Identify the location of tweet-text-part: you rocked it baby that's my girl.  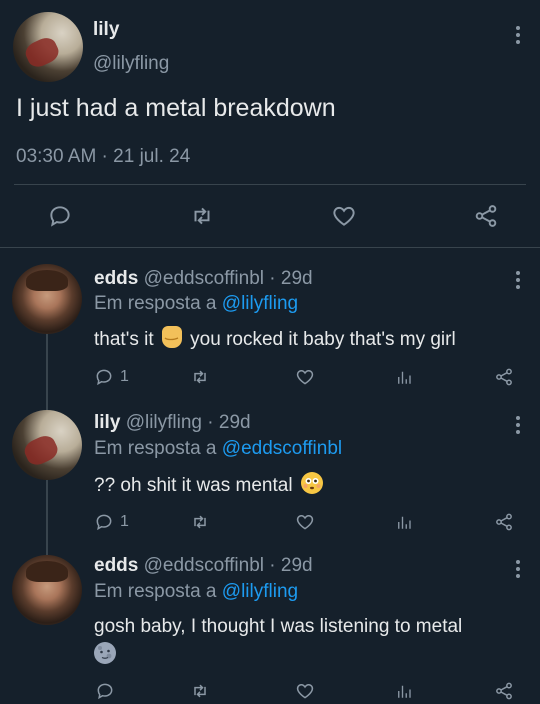
(323, 339).